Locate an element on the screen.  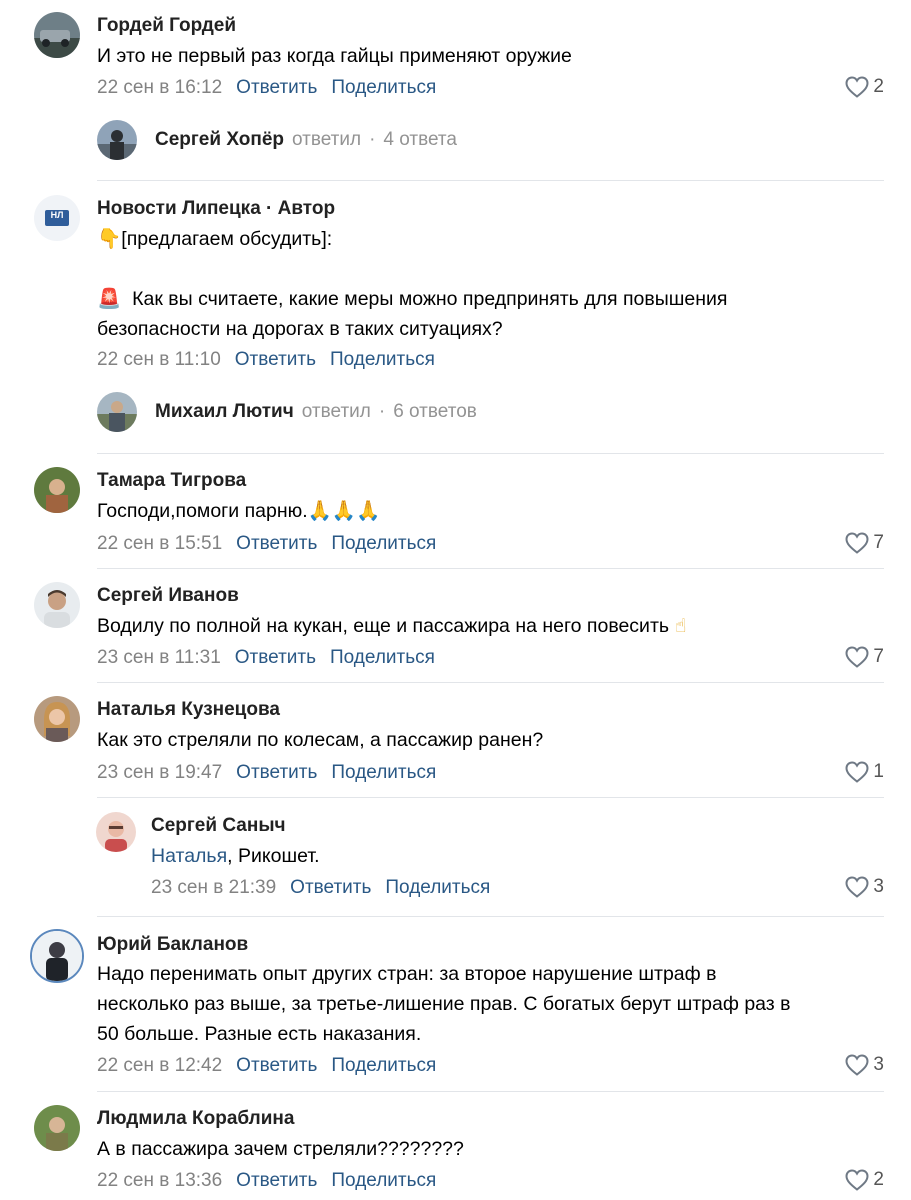
reply-count: 4 ответа is located at coordinates (420, 139).